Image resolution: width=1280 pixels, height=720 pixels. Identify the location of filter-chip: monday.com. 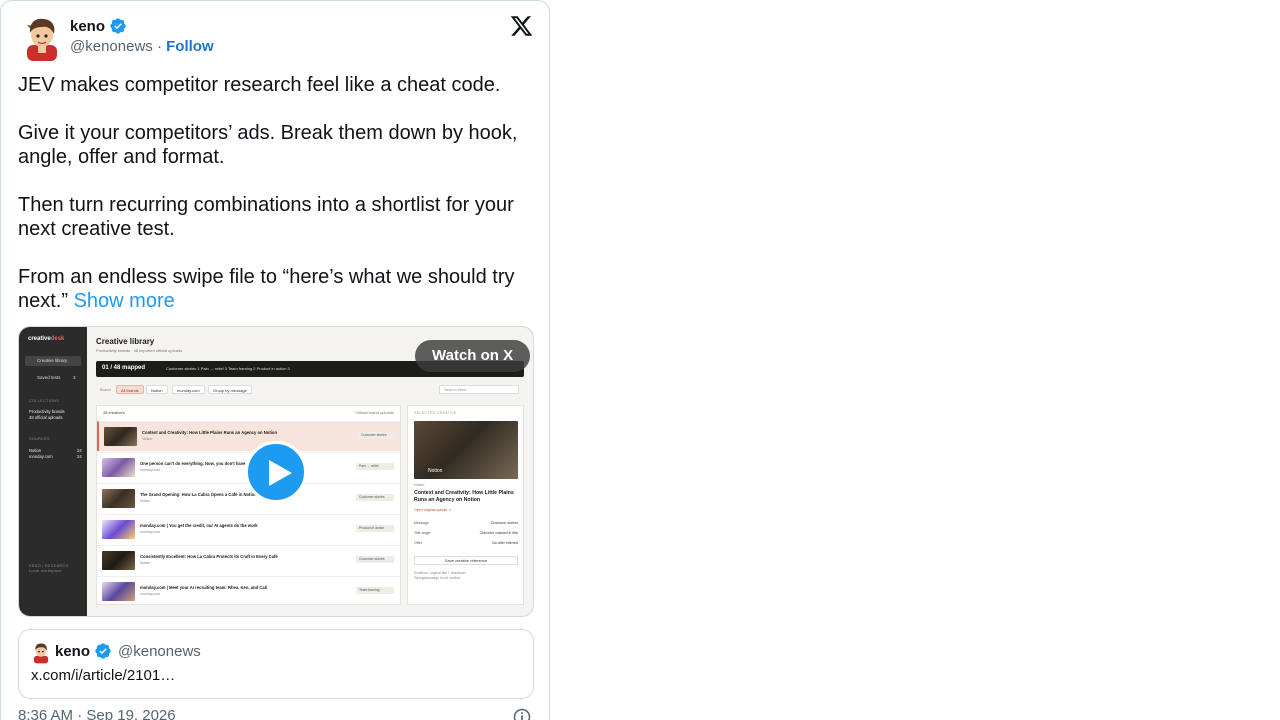
(188, 389).